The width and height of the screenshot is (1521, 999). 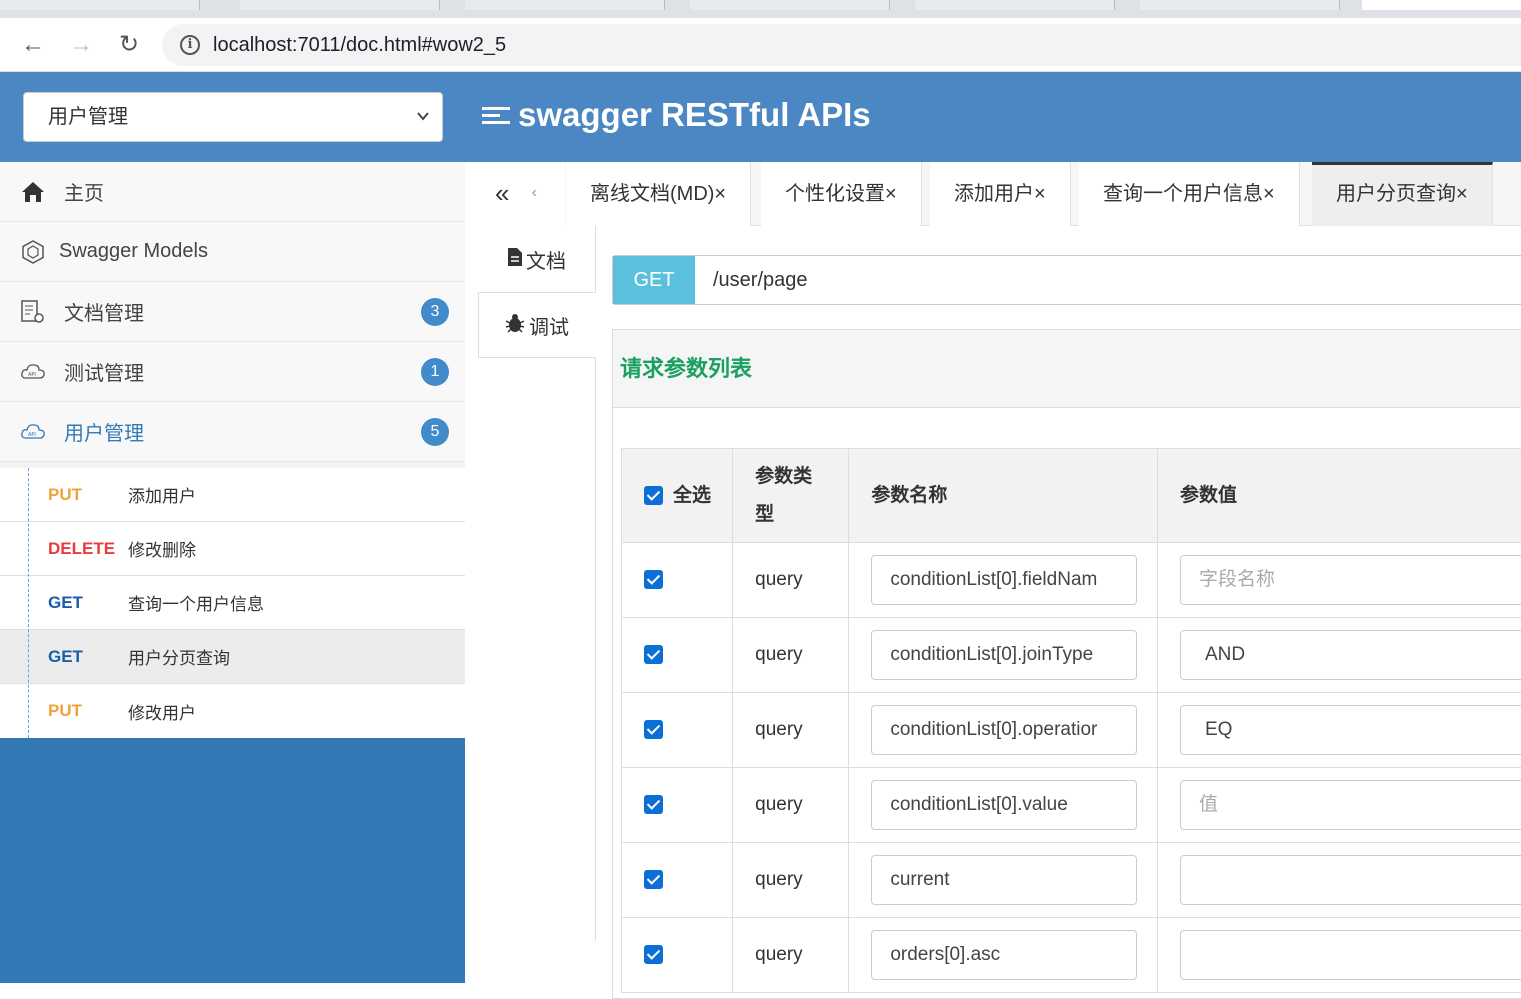 I want to click on tabs-scroll-left-button: « ‹, so click(x=515, y=194).